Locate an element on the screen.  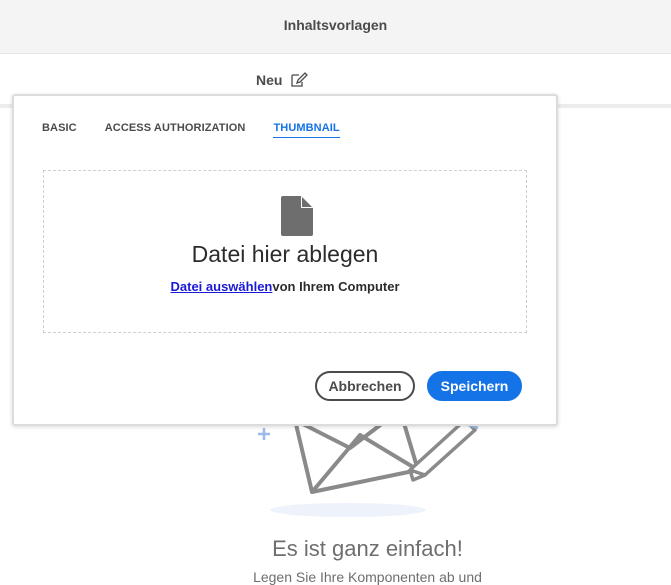
dropzone-suffix: von Ihrem Computer is located at coordinates (336, 286).